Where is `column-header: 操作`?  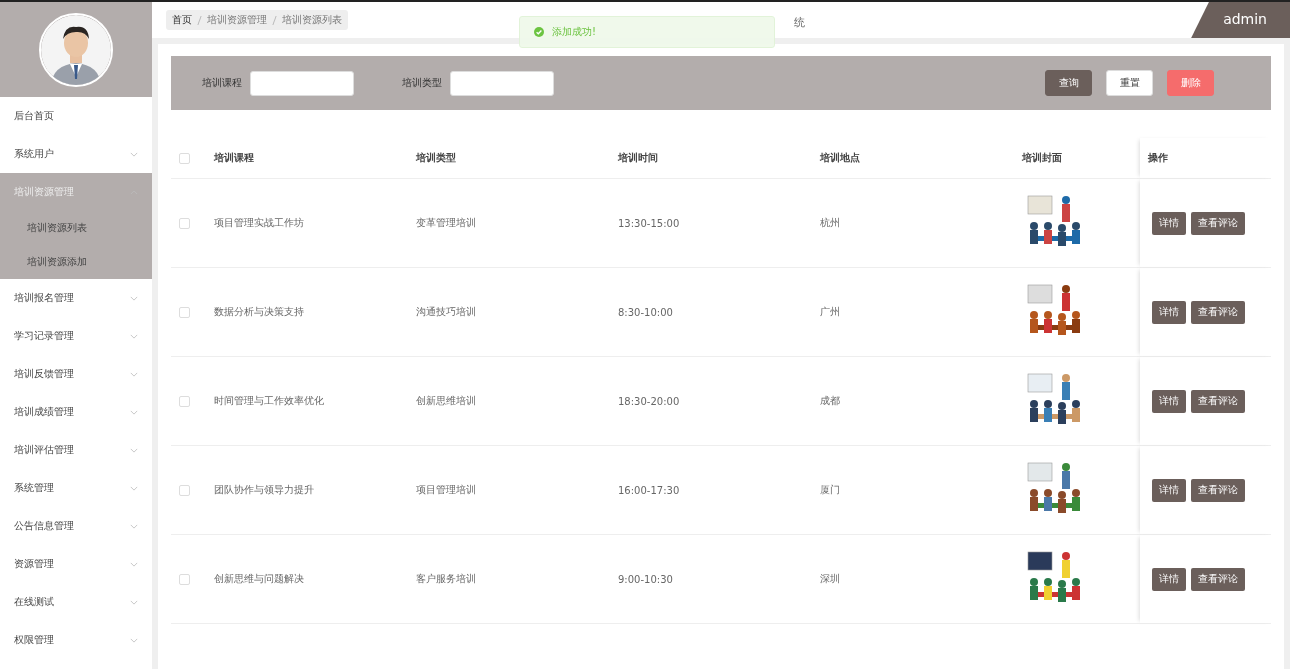 column-header: 操作 is located at coordinates (1205, 158).